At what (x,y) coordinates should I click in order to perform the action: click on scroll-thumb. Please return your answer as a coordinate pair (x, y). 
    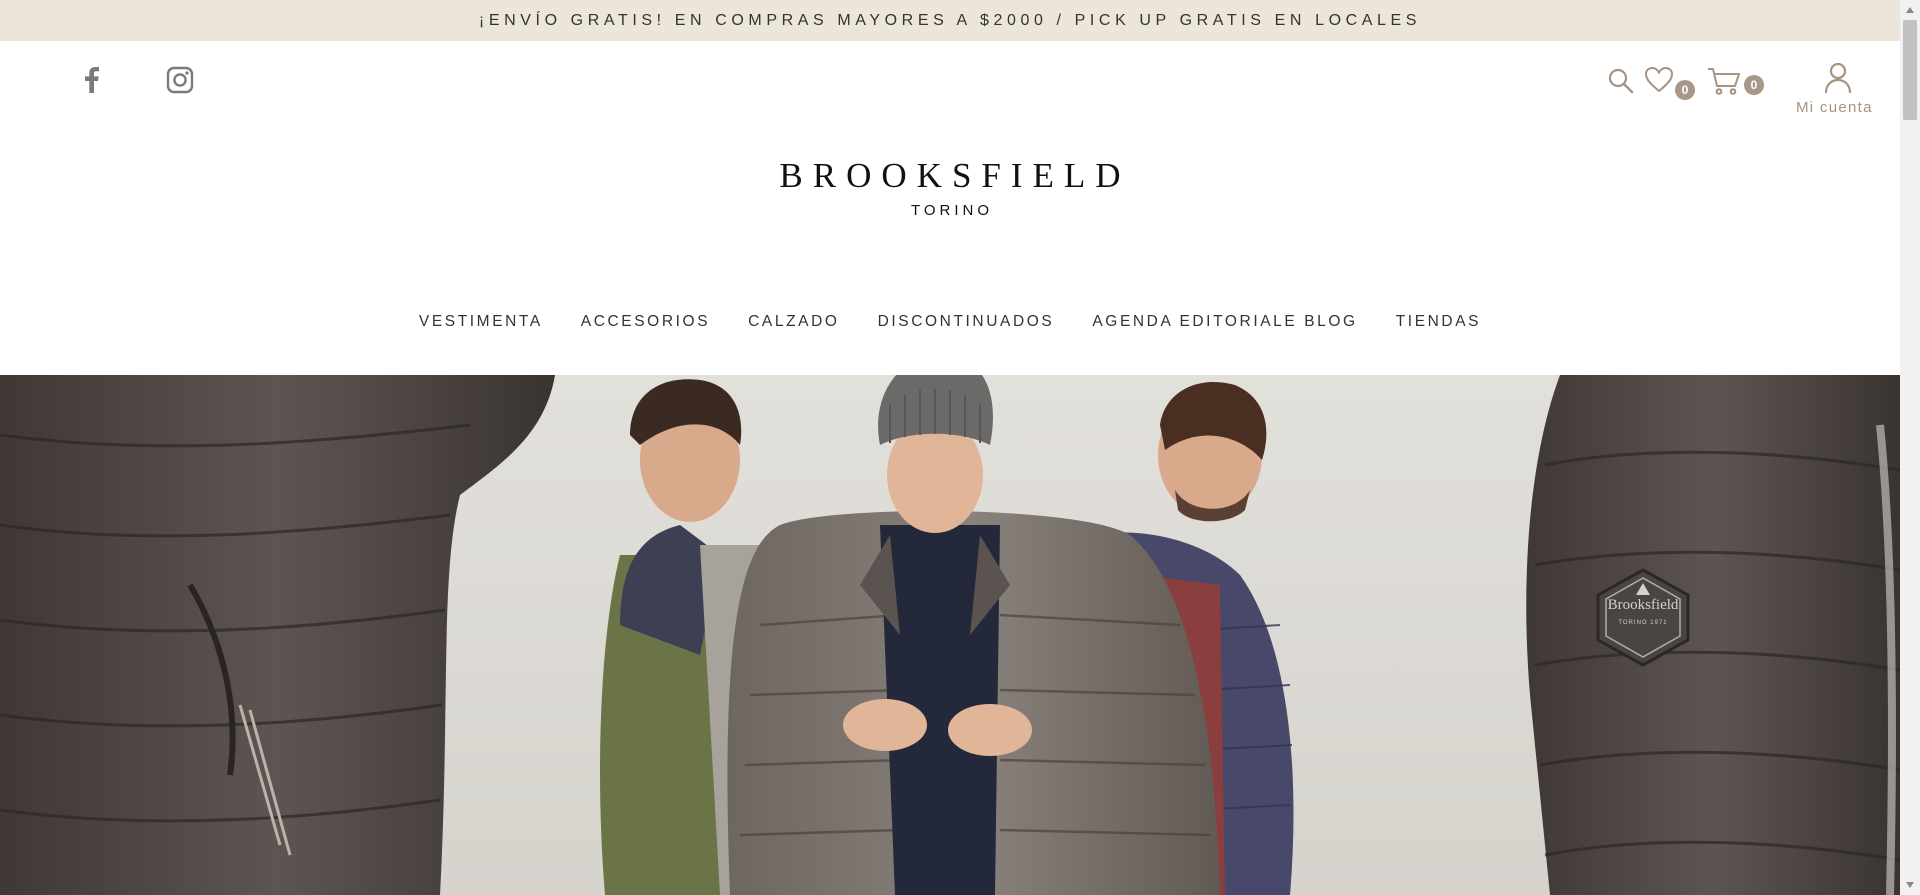
    Looking at the image, I should click on (1910, 70).